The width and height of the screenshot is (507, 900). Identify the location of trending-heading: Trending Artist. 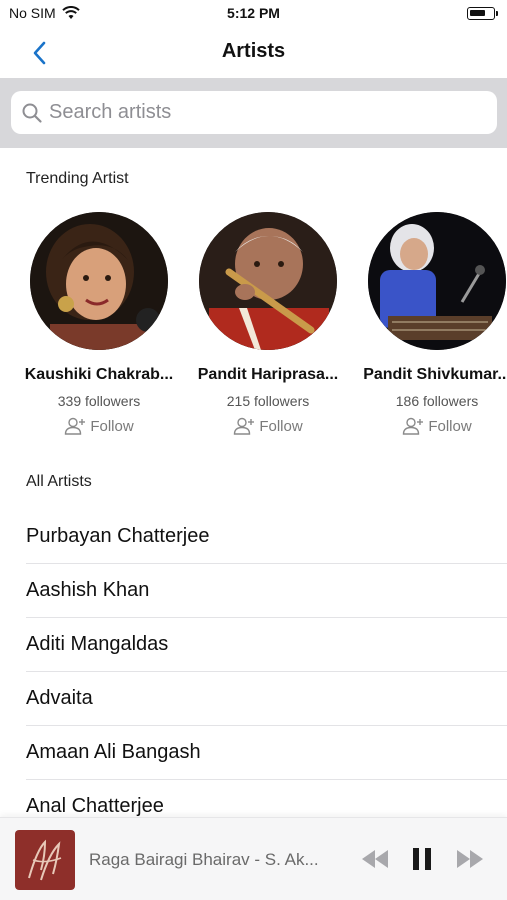
(77, 178).